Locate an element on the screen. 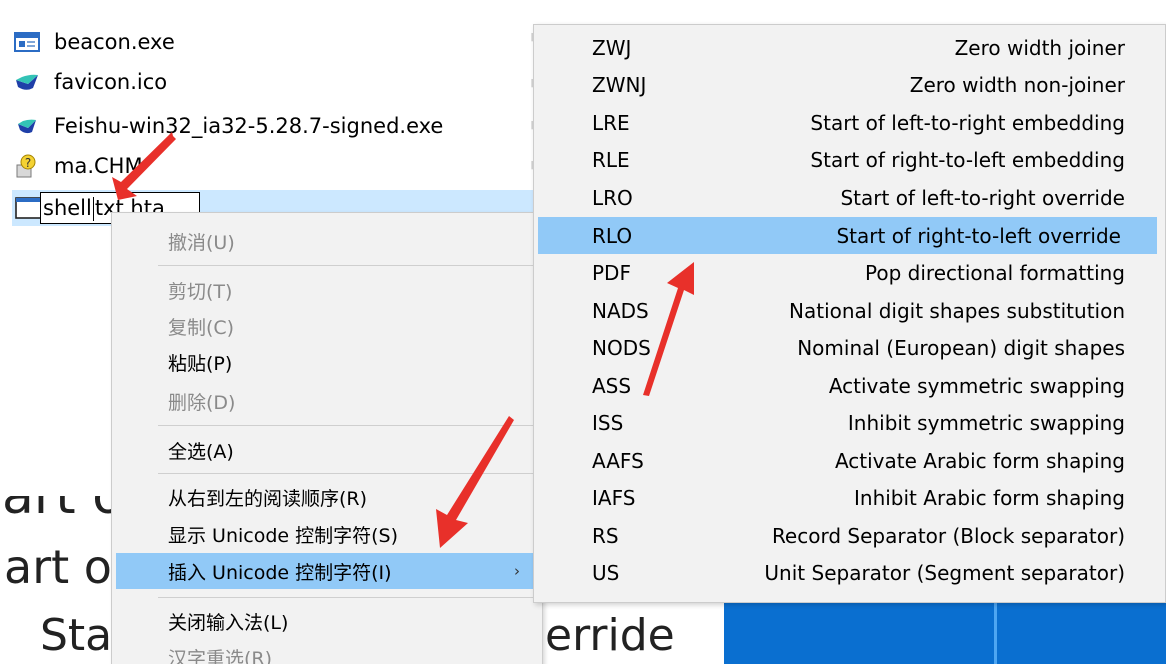 The image size is (1166, 664). submenu-item-iafs: IAFS Inhibit Arabic form shaping is located at coordinates (849, 497).